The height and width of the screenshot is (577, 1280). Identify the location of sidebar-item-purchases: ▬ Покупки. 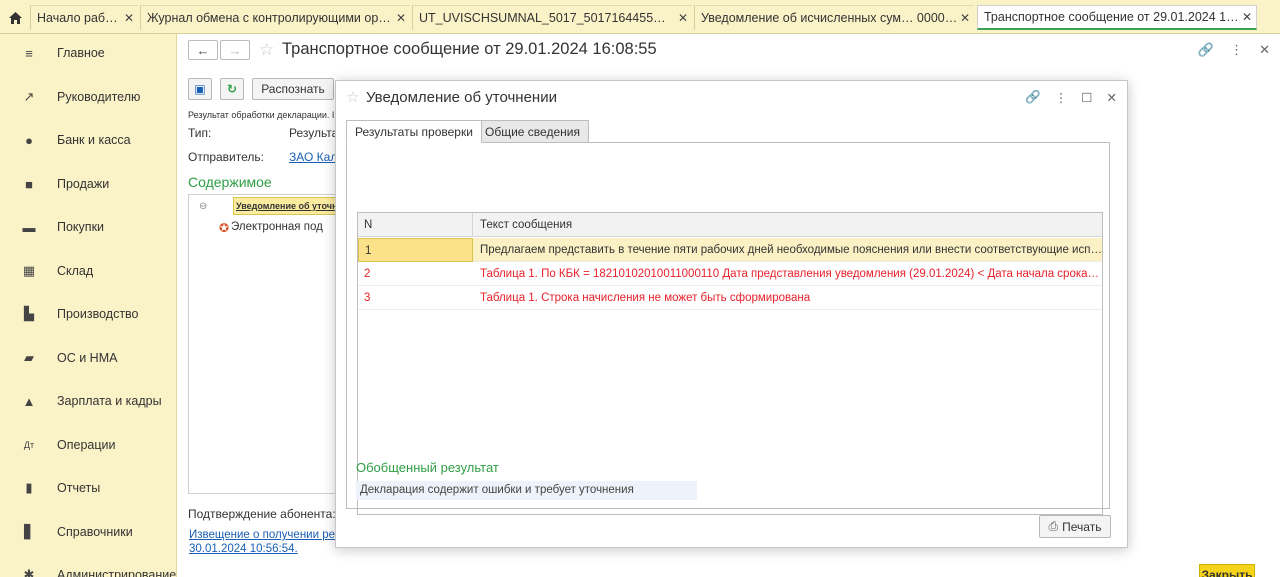
(88, 227).